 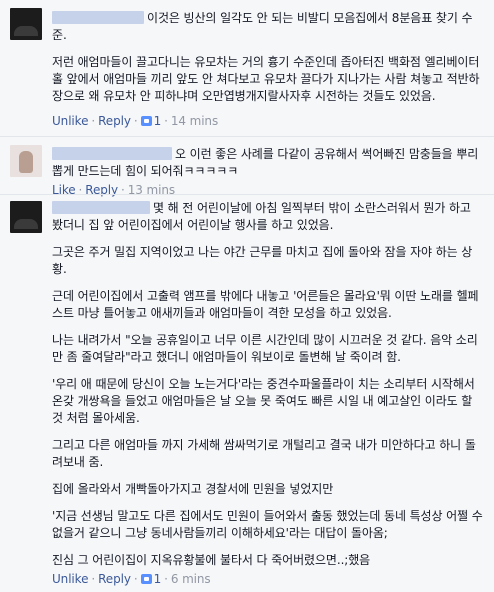 I want to click on comment-text: 진심 그 어린이집이 지옥유황불에 불타서 다 죽어버렸으면..;했음, so click(x=211, y=560).